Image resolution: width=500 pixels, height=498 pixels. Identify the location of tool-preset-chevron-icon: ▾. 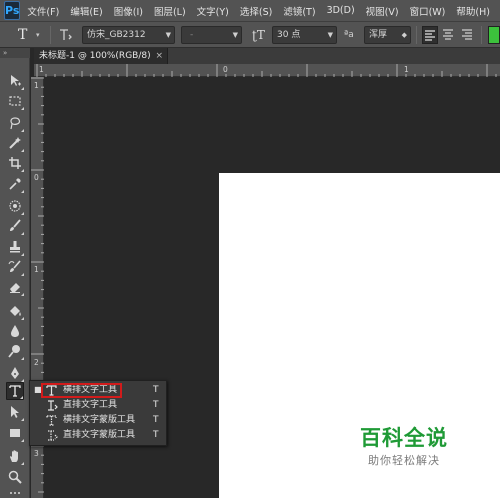
(40, 35).